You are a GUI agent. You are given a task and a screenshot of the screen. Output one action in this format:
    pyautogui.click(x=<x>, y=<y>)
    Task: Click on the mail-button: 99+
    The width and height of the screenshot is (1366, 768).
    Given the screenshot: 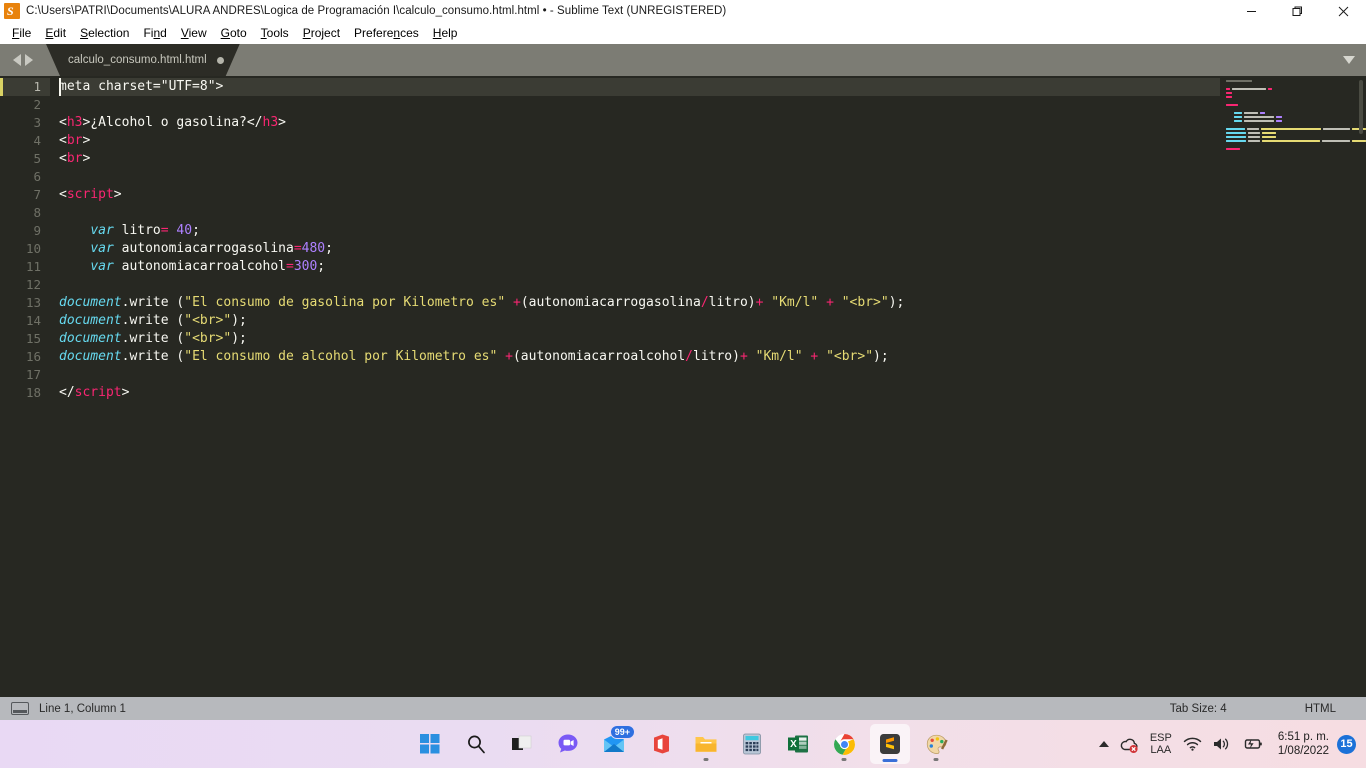 What is the action you would take?
    pyautogui.click(x=614, y=744)
    